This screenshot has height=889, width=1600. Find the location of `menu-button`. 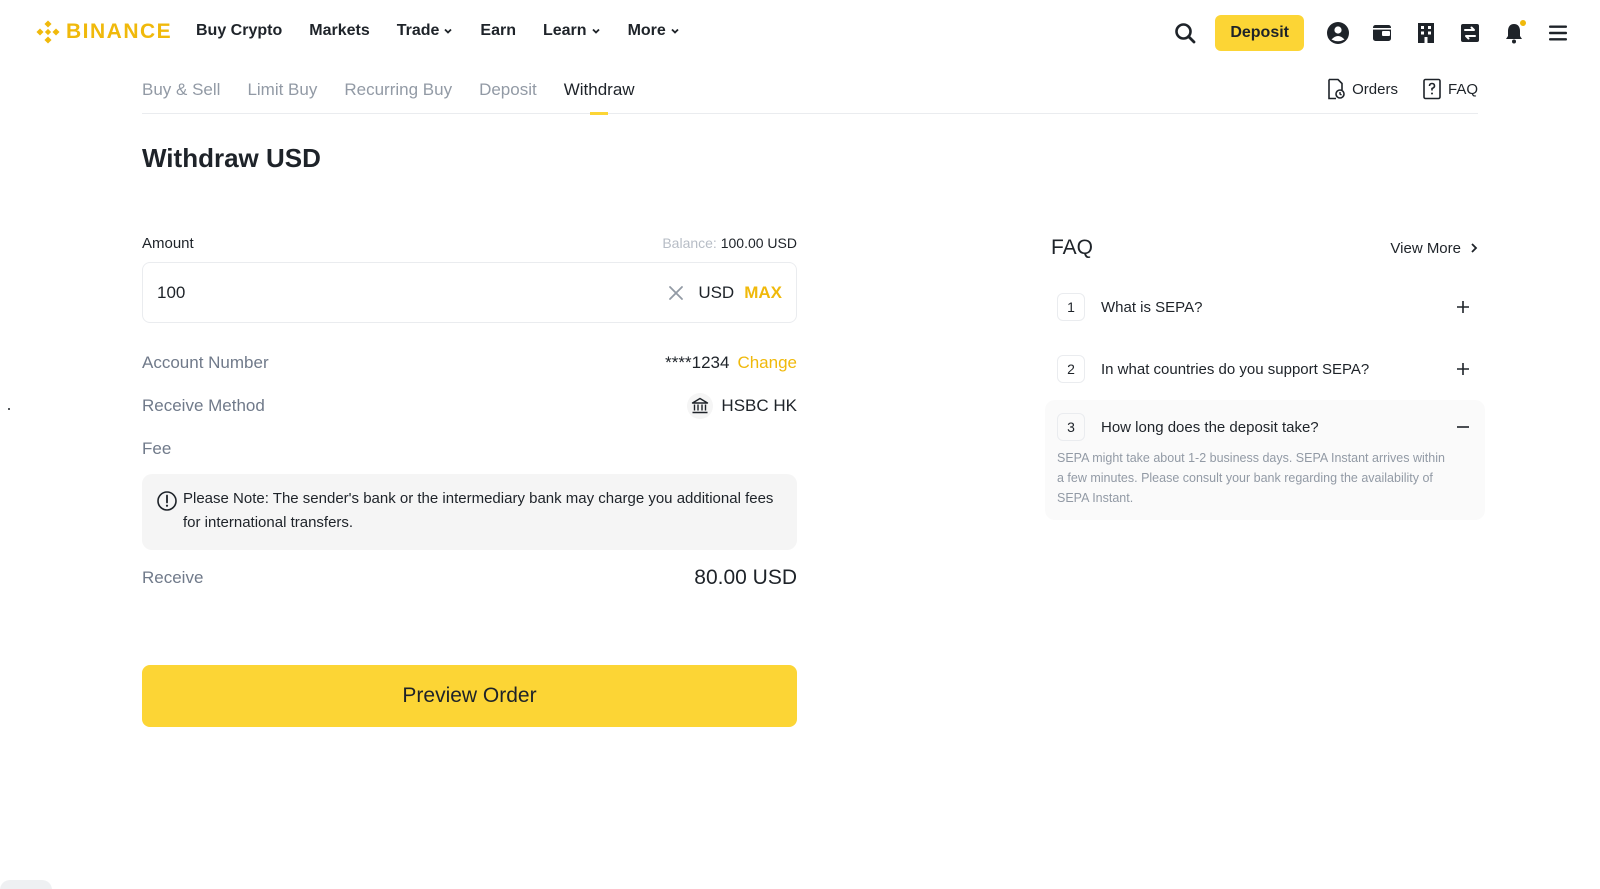

menu-button is located at coordinates (1558, 33).